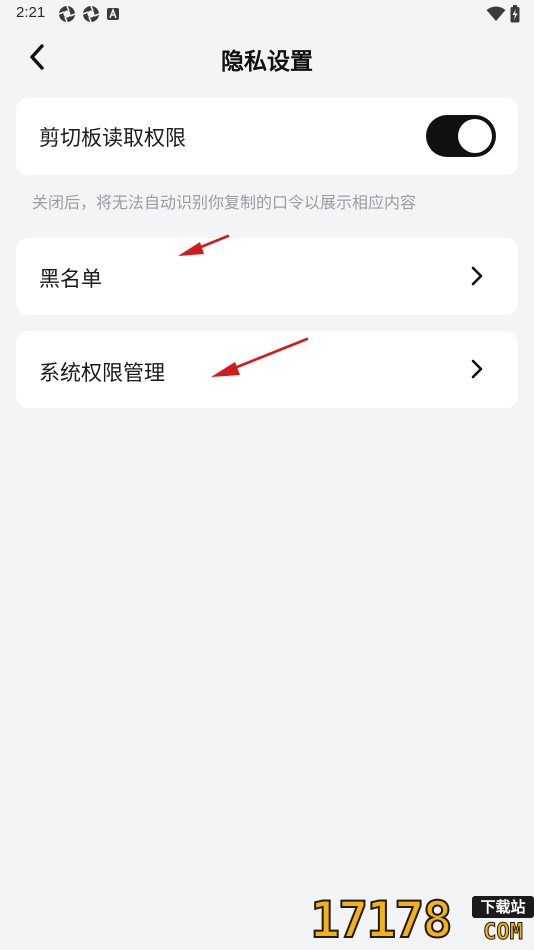  What do you see at coordinates (503, 907) in the screenshot?
I see `watermark-badge: 下载站` at bounding box center [503, 907].